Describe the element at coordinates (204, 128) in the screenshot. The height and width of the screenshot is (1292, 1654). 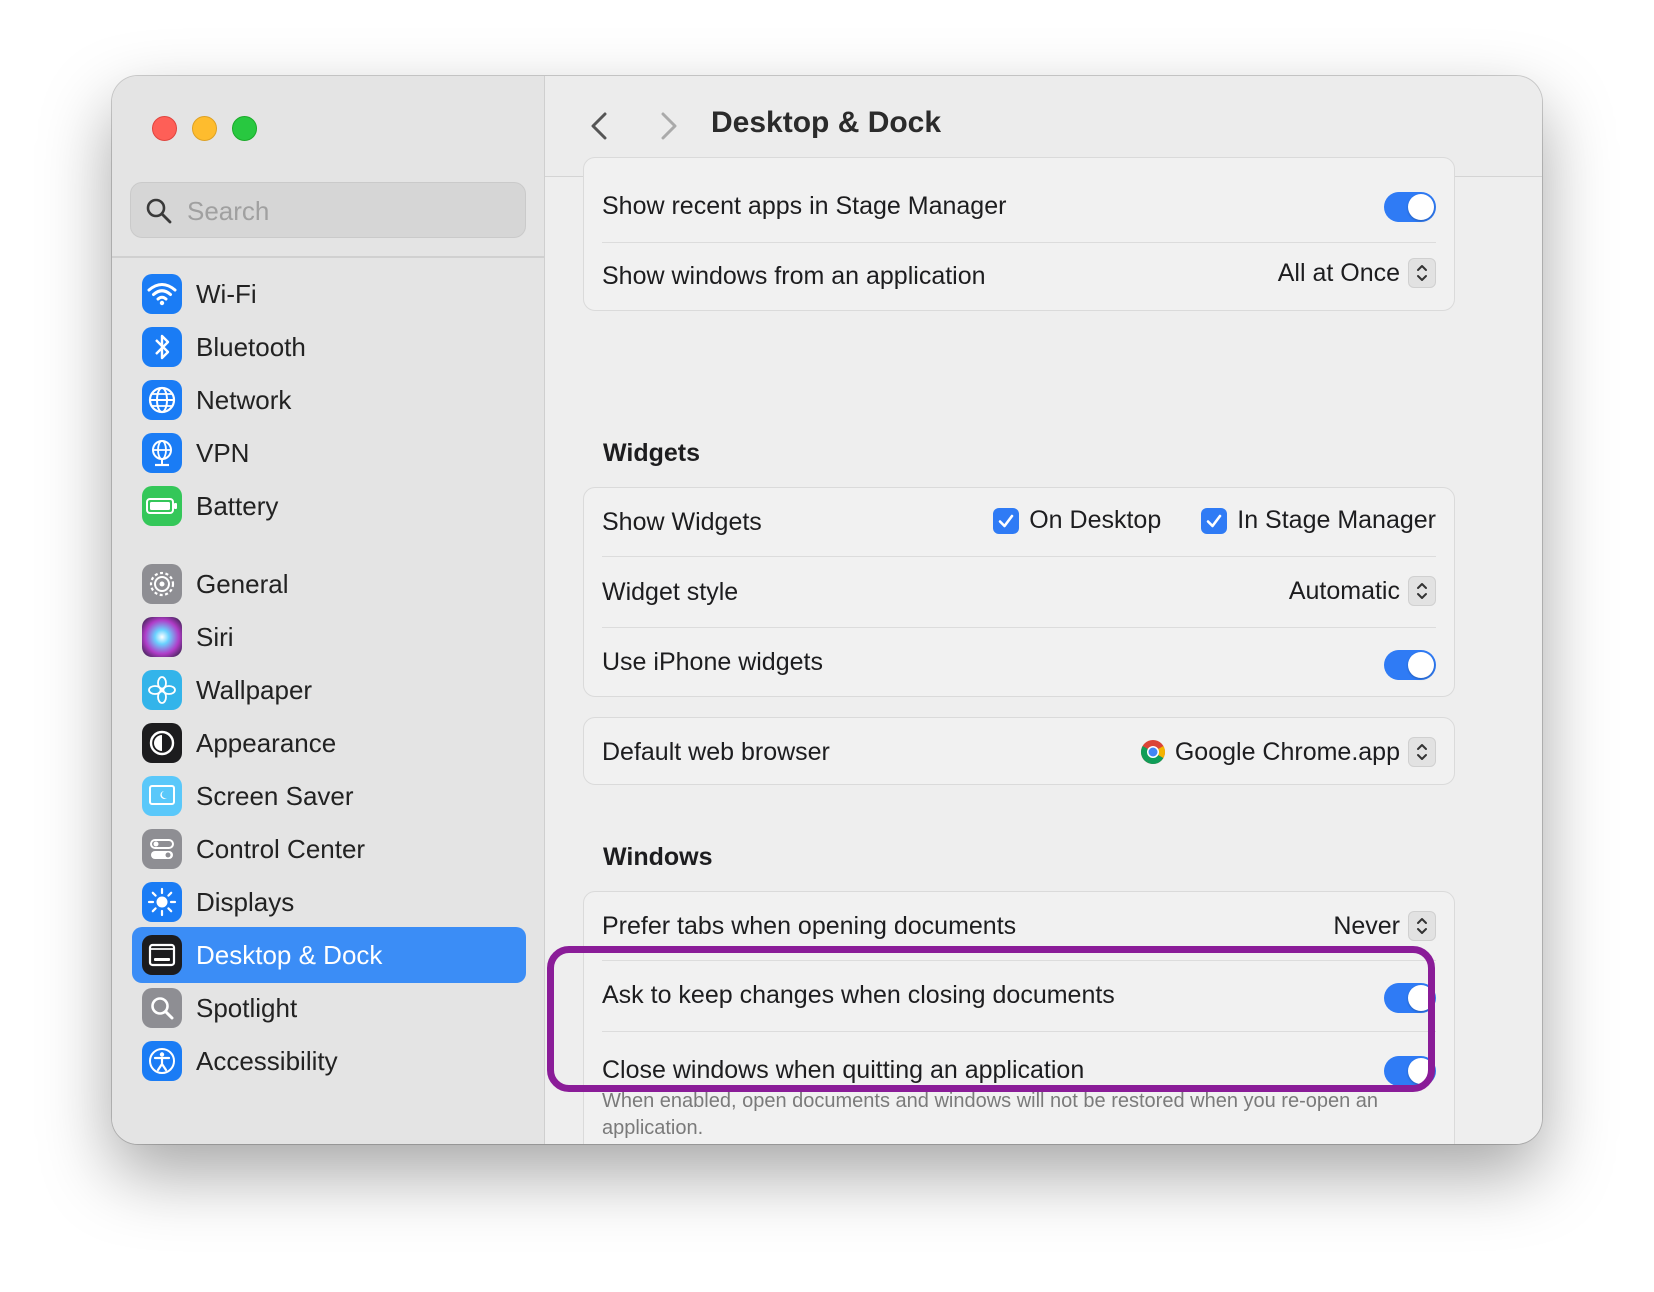
I see `minimize-window-button` at that location.